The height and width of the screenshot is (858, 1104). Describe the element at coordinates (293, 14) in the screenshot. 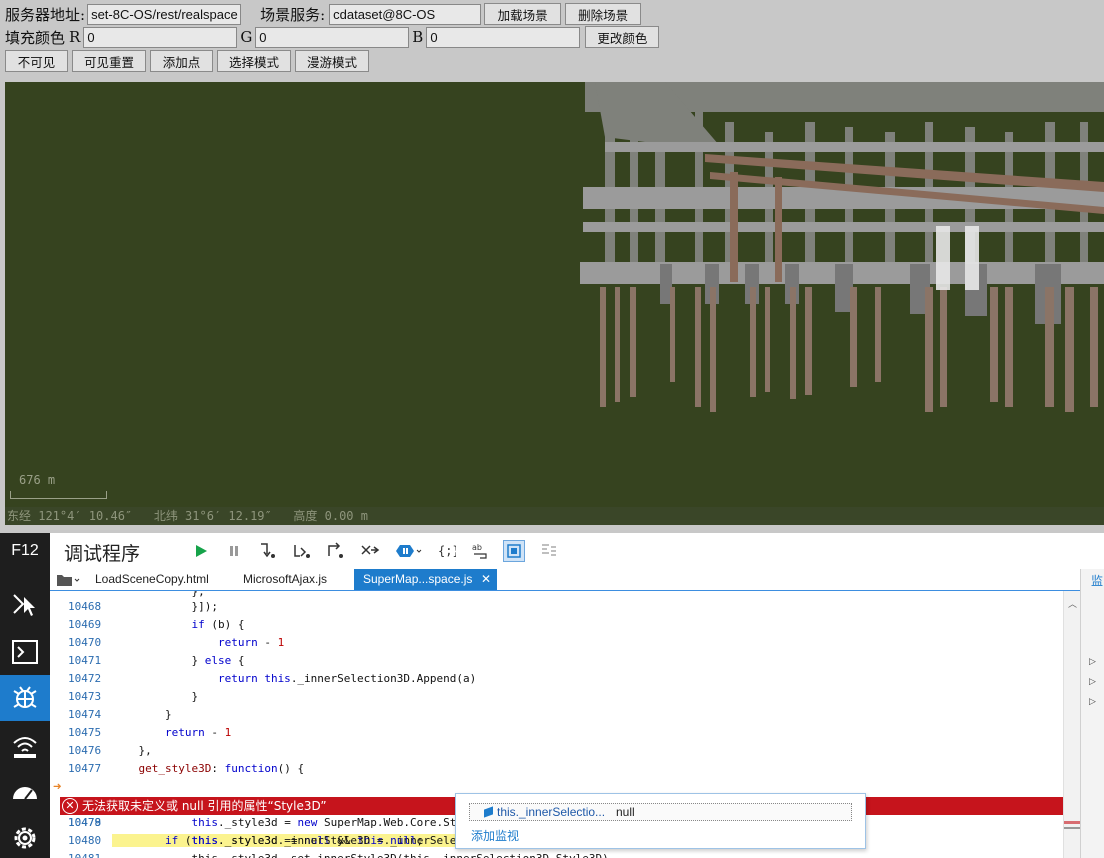

I see `scene-service-label: 场景服务:` at that location.